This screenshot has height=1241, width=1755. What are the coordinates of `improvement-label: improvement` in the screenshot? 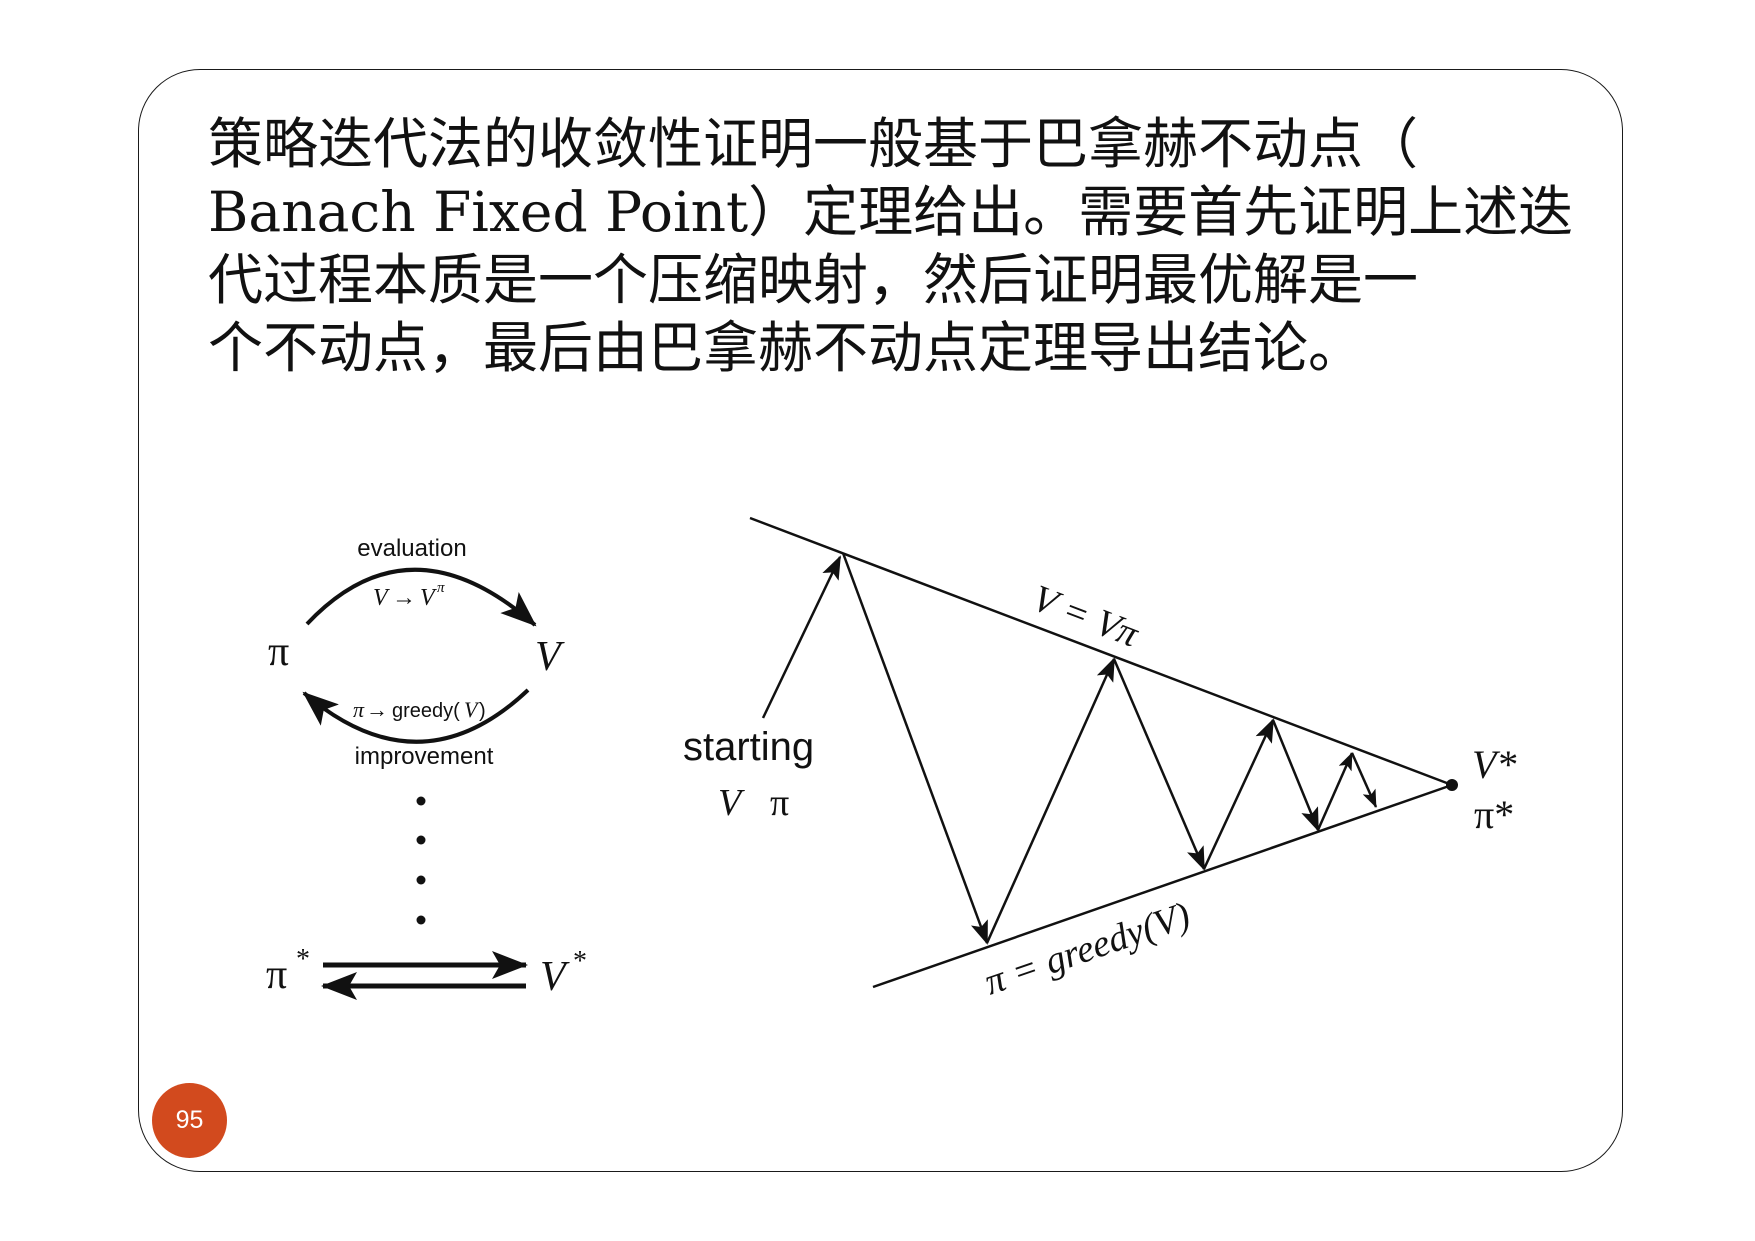 It's located at (424, 756).